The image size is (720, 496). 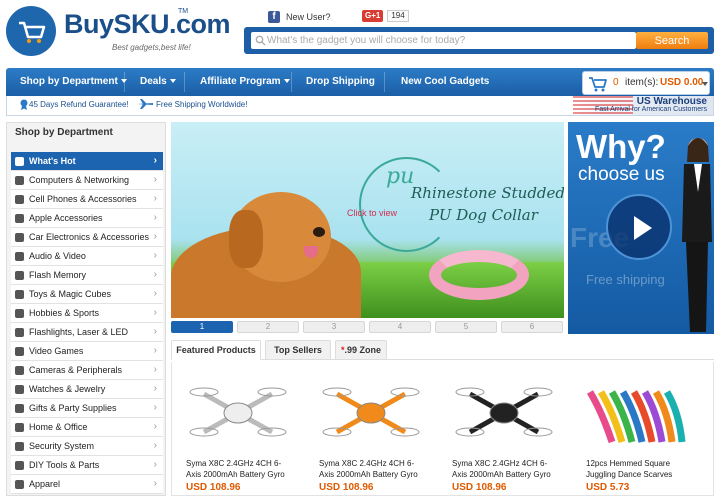 I want to click on sidebar-item-label: Toys & Magic Cubes, so click(x=70, y=294).